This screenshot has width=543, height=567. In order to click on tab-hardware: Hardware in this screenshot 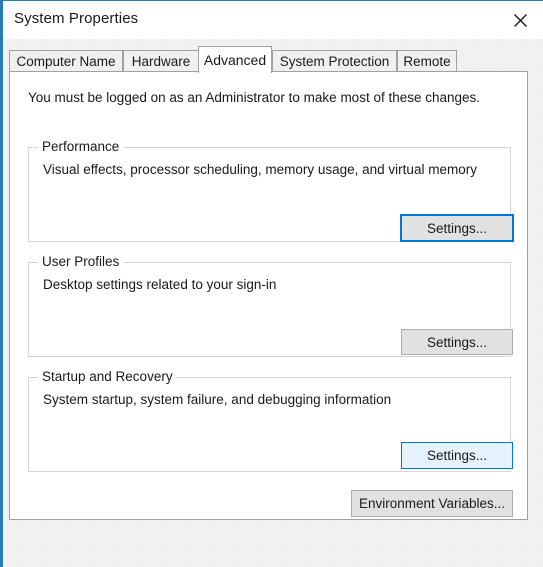, I will do `click(161, 61)`.